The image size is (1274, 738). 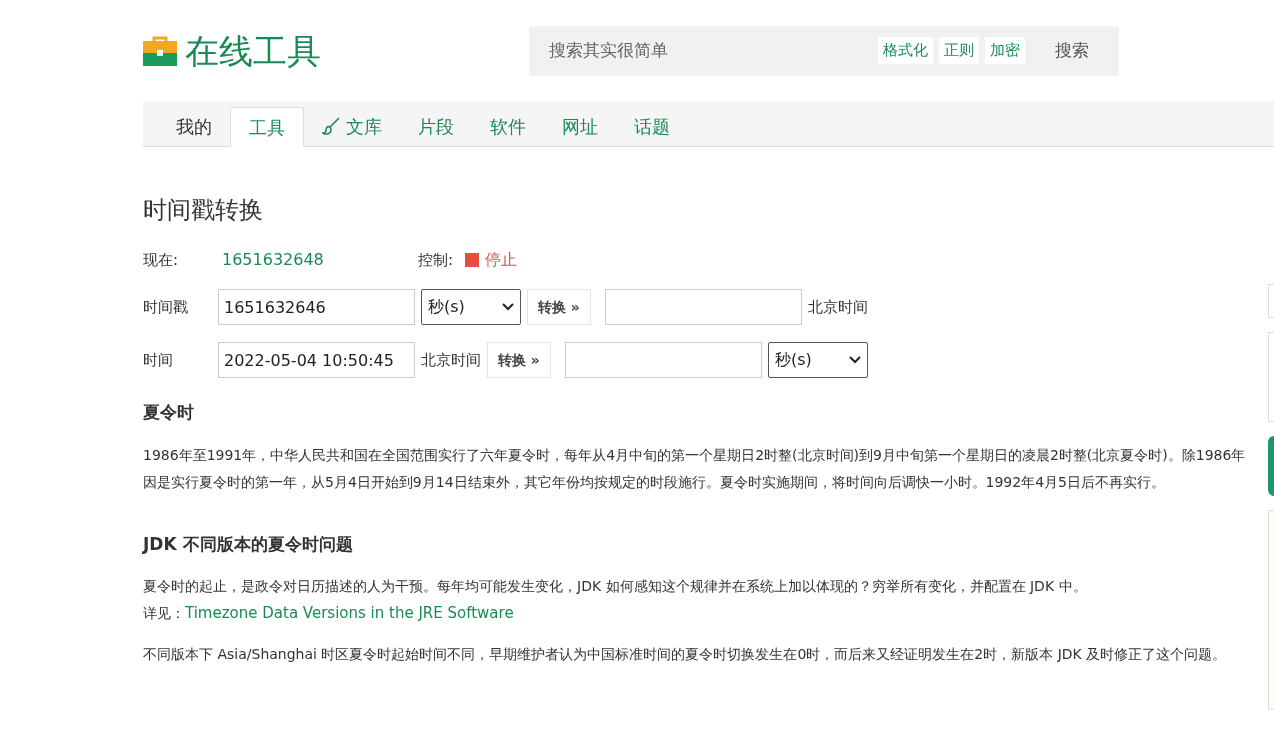 I want to click on paragraph: 不同版本下 Asia/Shanghai 时区夏令时起始时间不同，早期维护者认为中国标准时间的夏令时切换发生在0时，而后来又经证明发生在2时，新版本 JDK 及时修正了这个问题。, so click(x=685, y=654).